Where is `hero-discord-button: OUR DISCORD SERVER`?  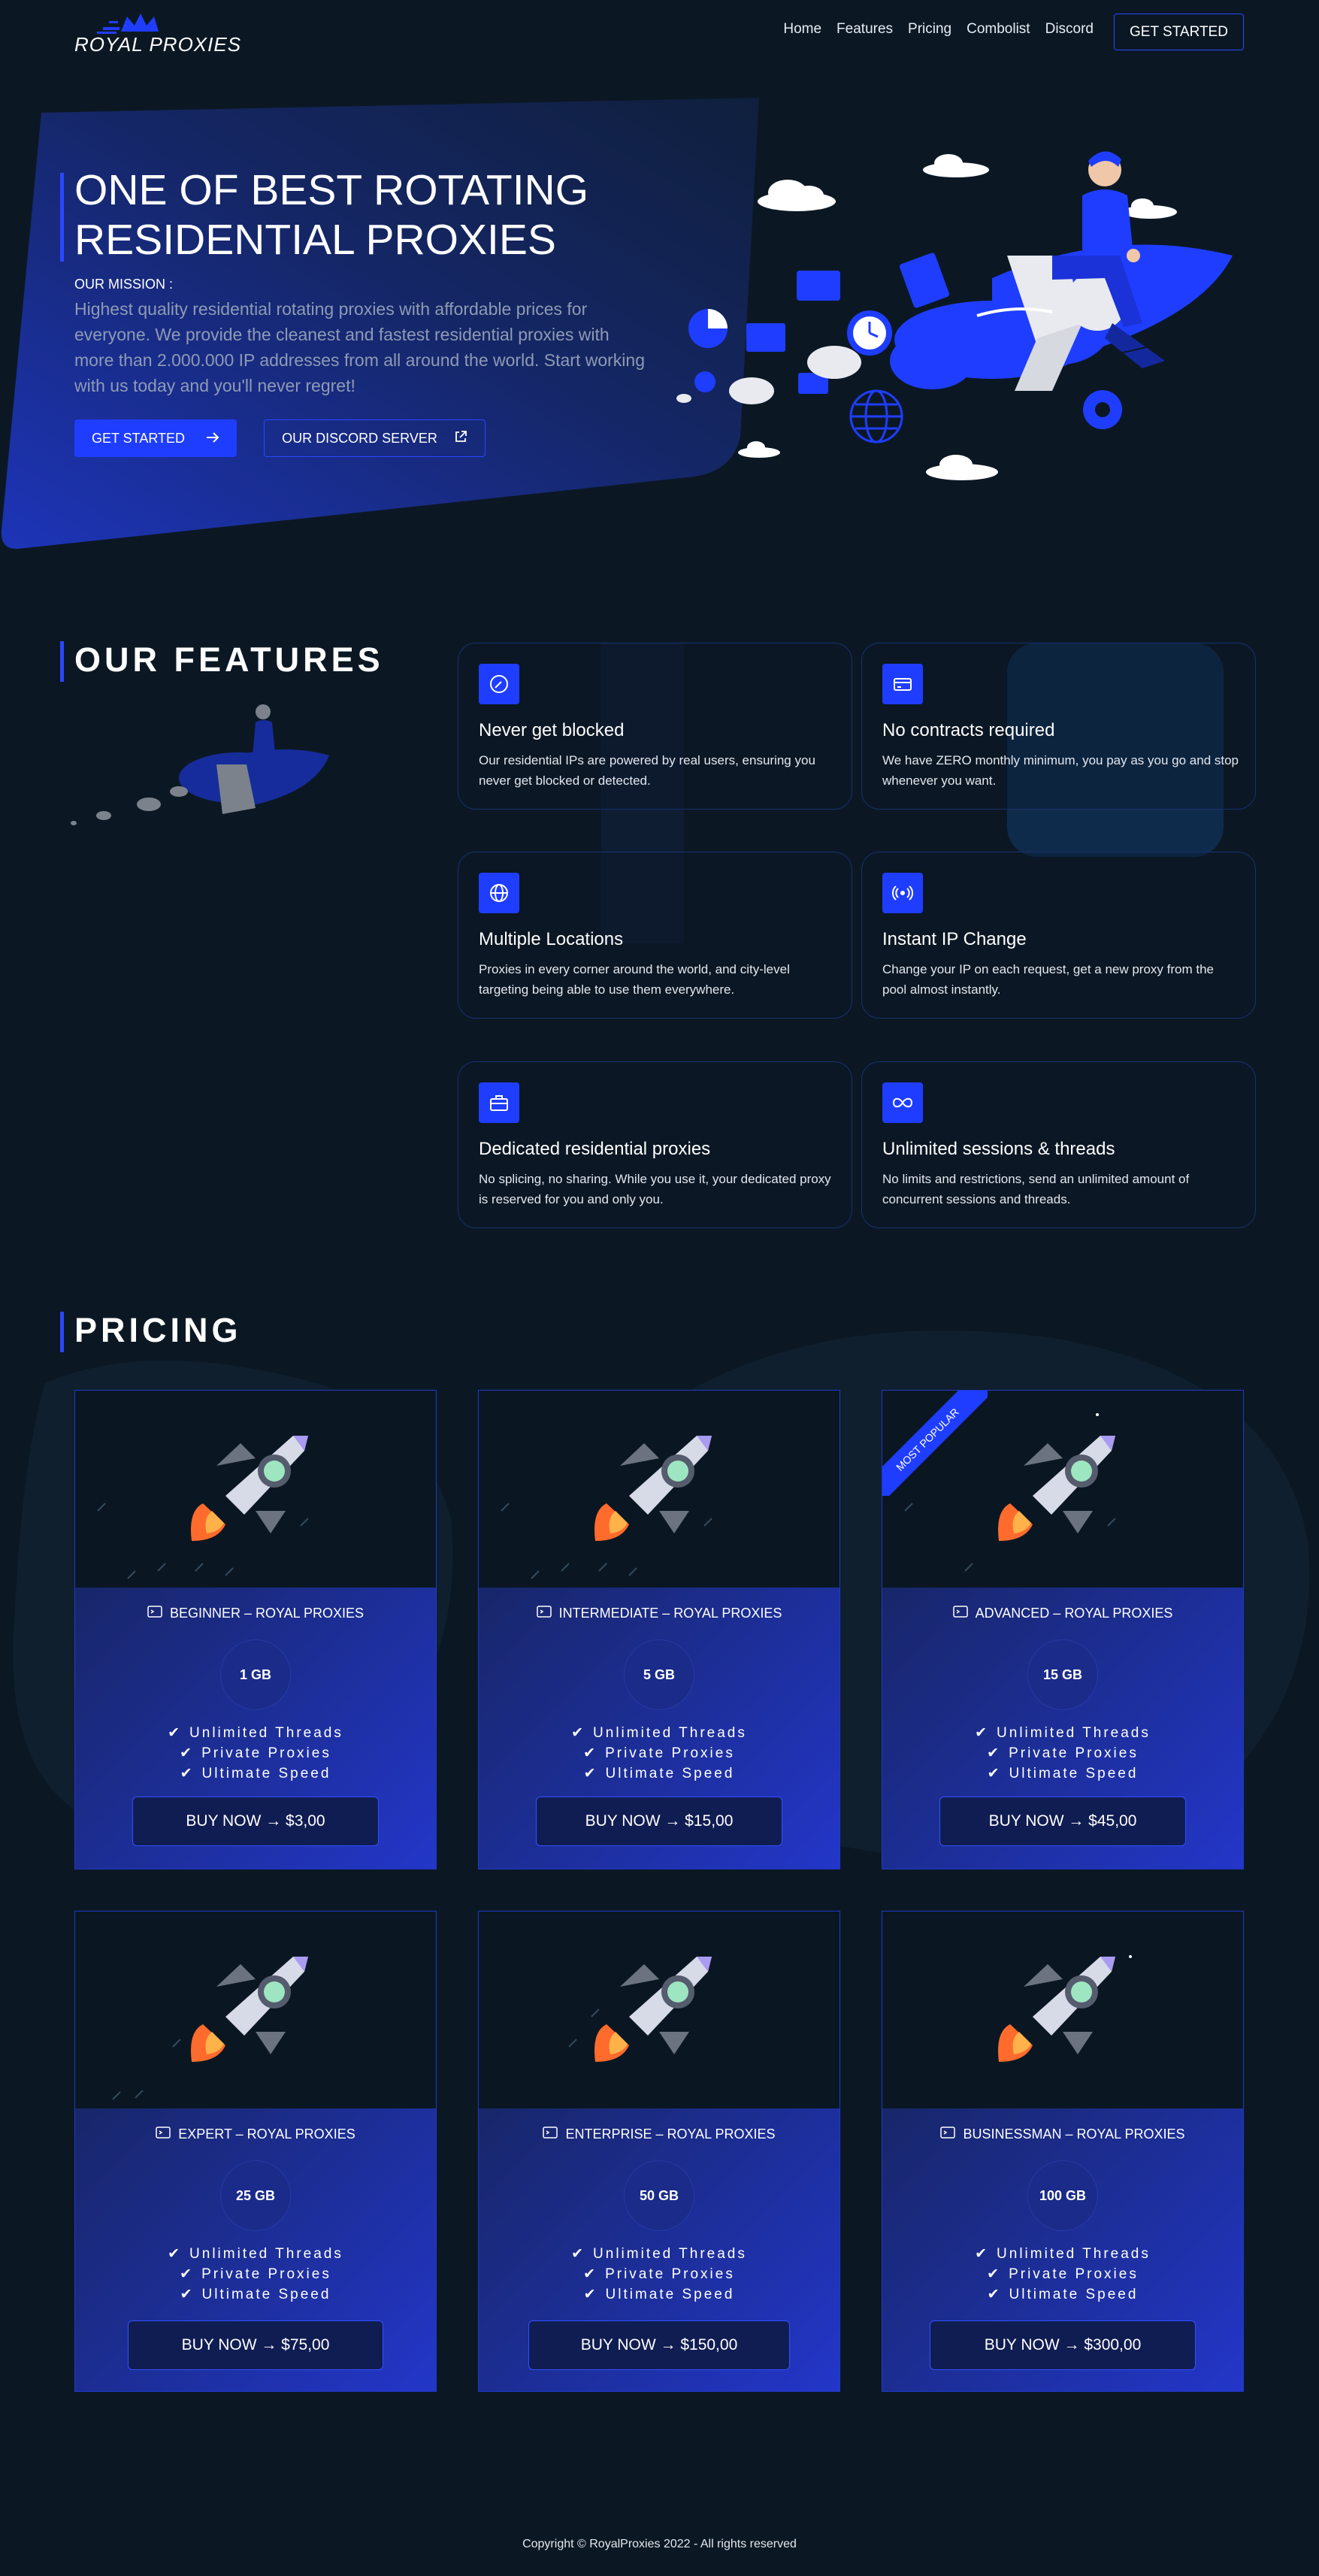
hero-discord-button: OUR DISCORD SERVER is located at coordinates (375, 438).